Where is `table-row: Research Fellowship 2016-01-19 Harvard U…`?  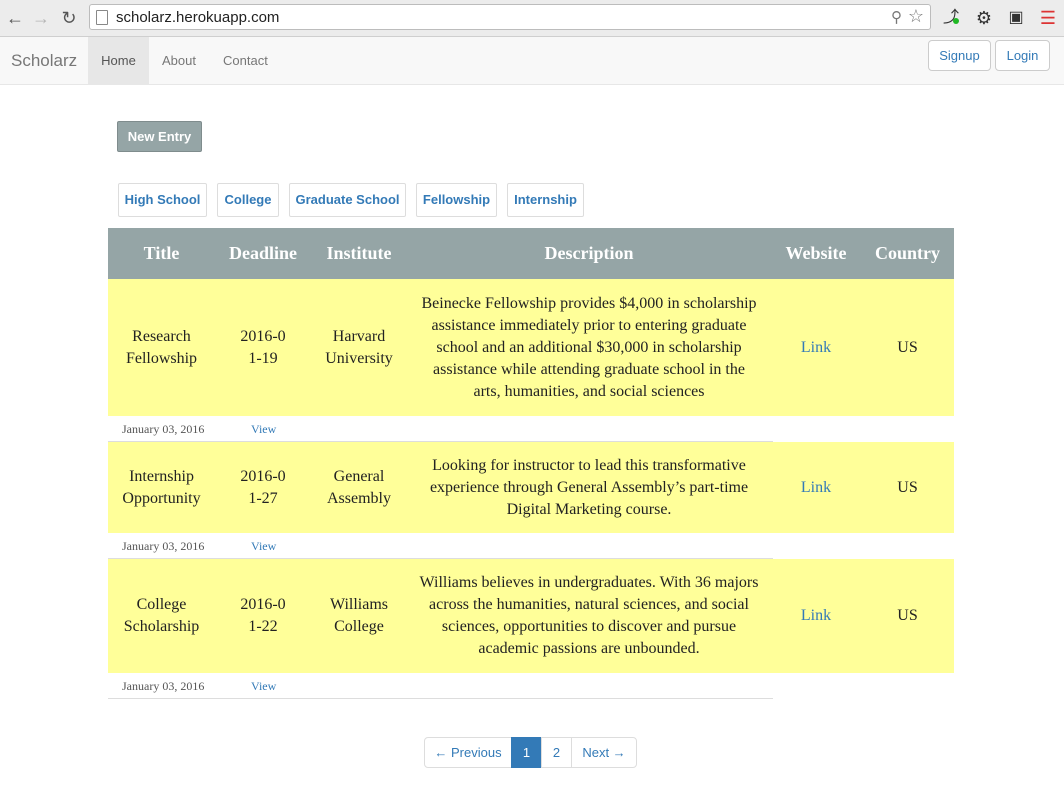
table-row: Research Fellowship 2016-01-19 Harvard U… is located at coordinates (531, 347).